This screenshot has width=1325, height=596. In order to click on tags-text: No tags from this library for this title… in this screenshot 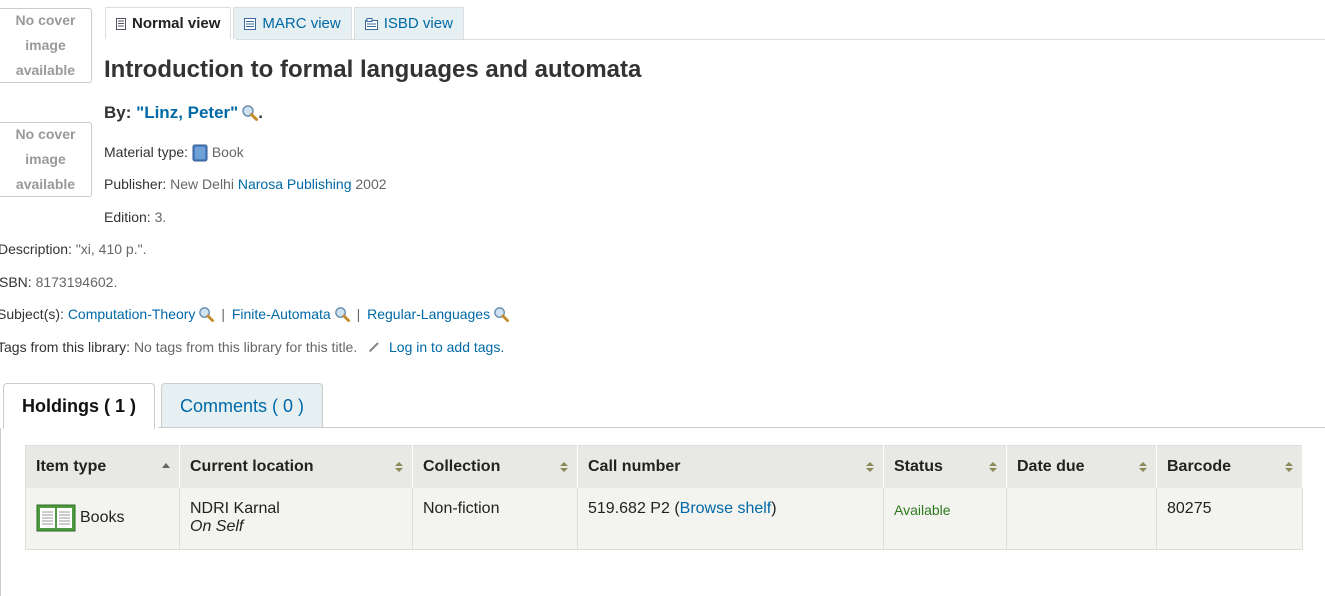, I will do `click(245, 347)`.